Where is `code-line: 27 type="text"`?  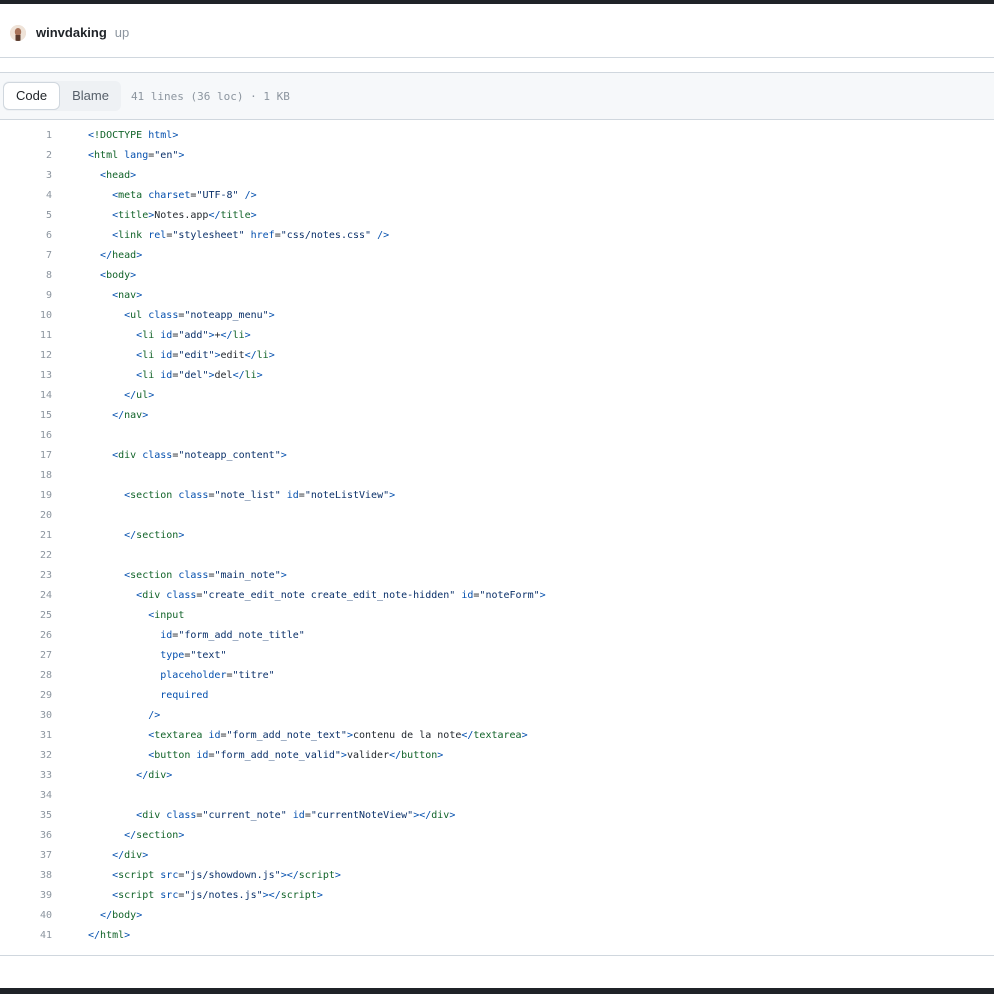
code-line: 27 type="text" is located at coordinates (497, 656).